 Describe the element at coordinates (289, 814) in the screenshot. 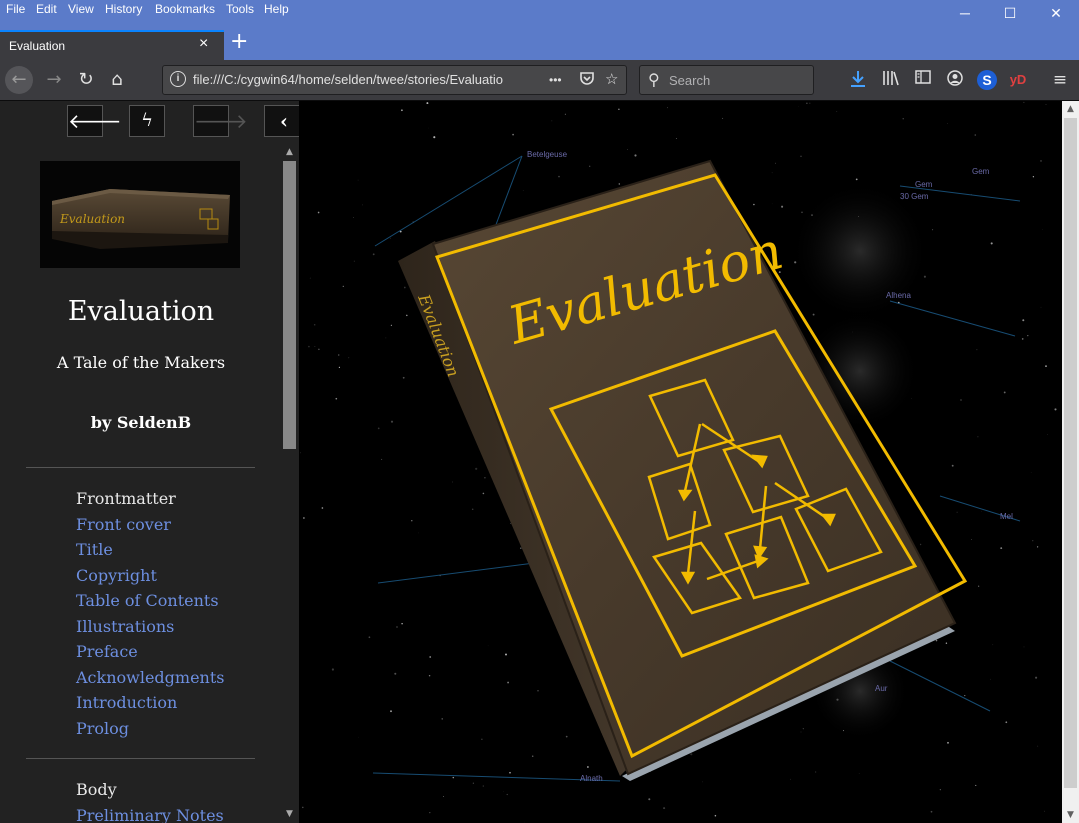

I see `scroll-down-icon: ▼` at that location.